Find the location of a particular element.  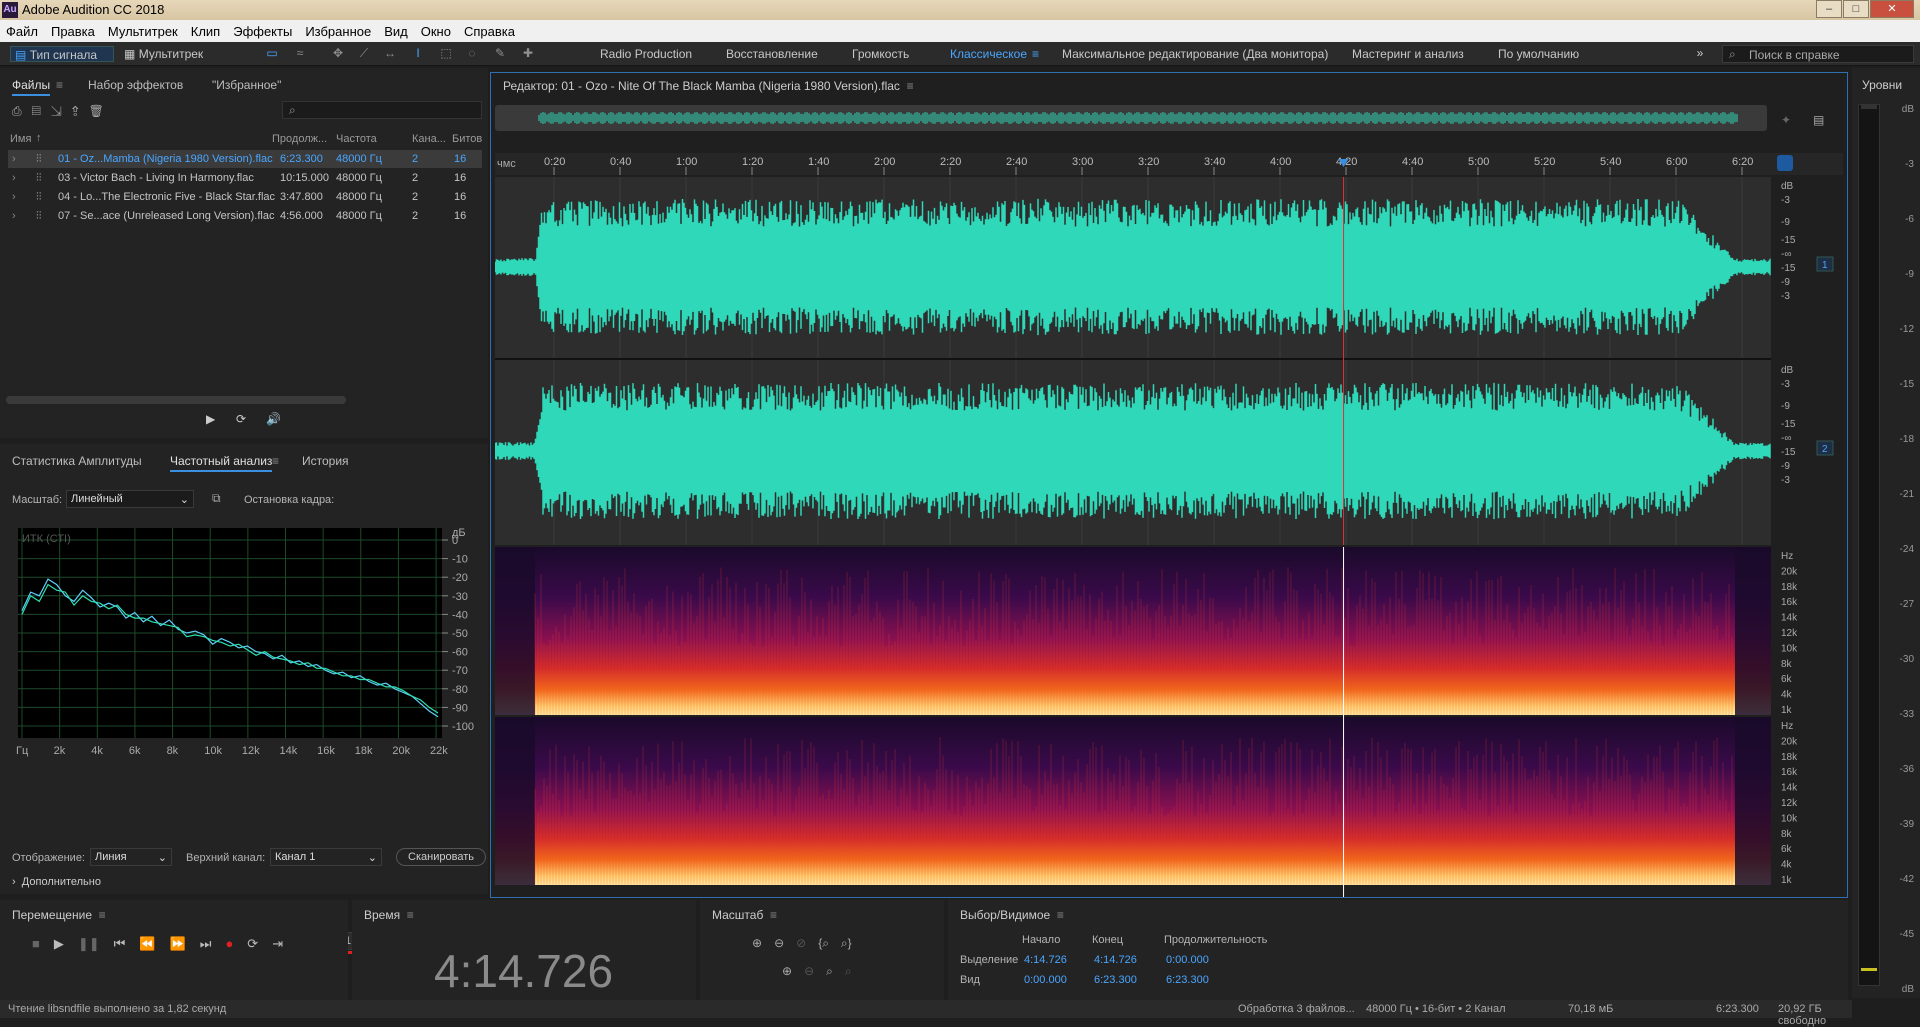

stop-icon: ■ is located at coordinates (36, 944).